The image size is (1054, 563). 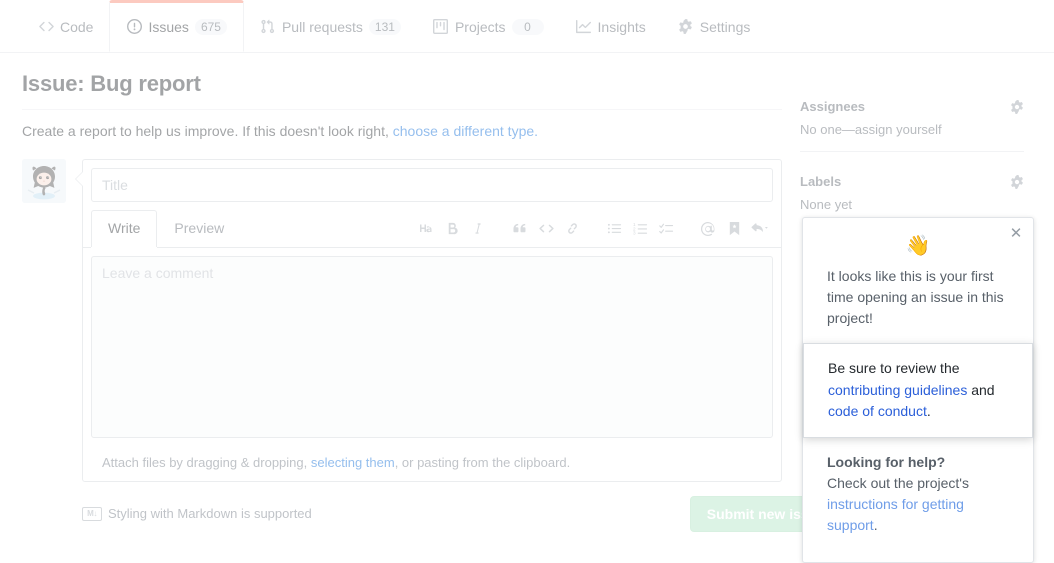 What do you see at coordinates (1017, 106) in the screenshot?
I see `assignees-gear-icon` at bounding box center [1017, 106].